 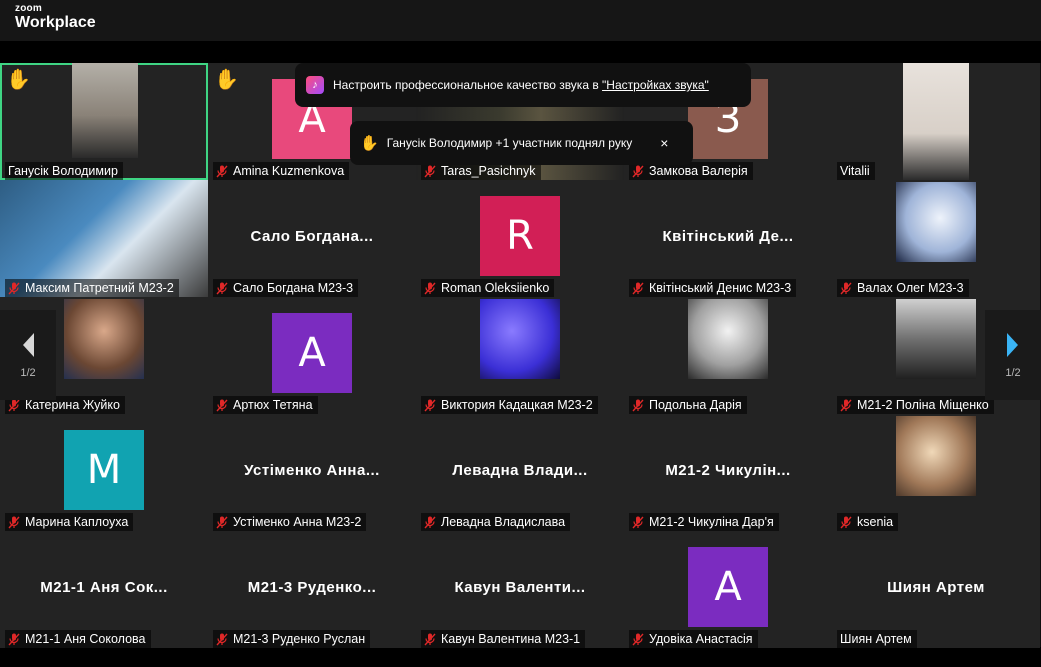 I want to click on brand-small: zoom, so click(x=28, y=8).